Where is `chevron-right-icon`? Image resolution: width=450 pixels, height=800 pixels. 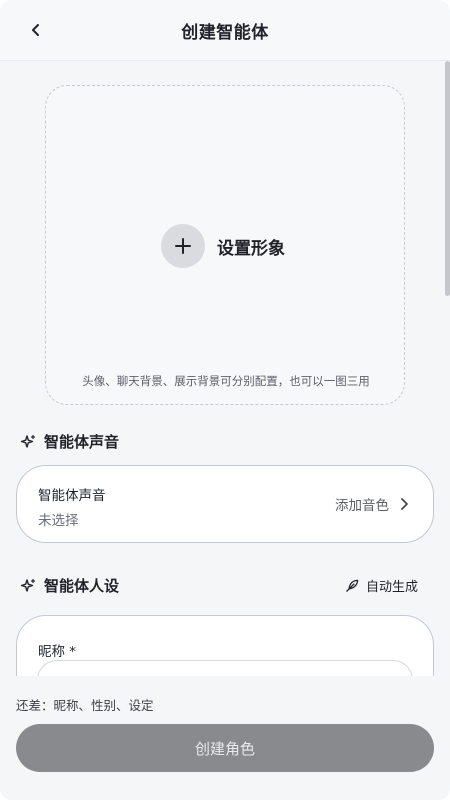
chevron-right-icon is located at coordinates (404, 504).